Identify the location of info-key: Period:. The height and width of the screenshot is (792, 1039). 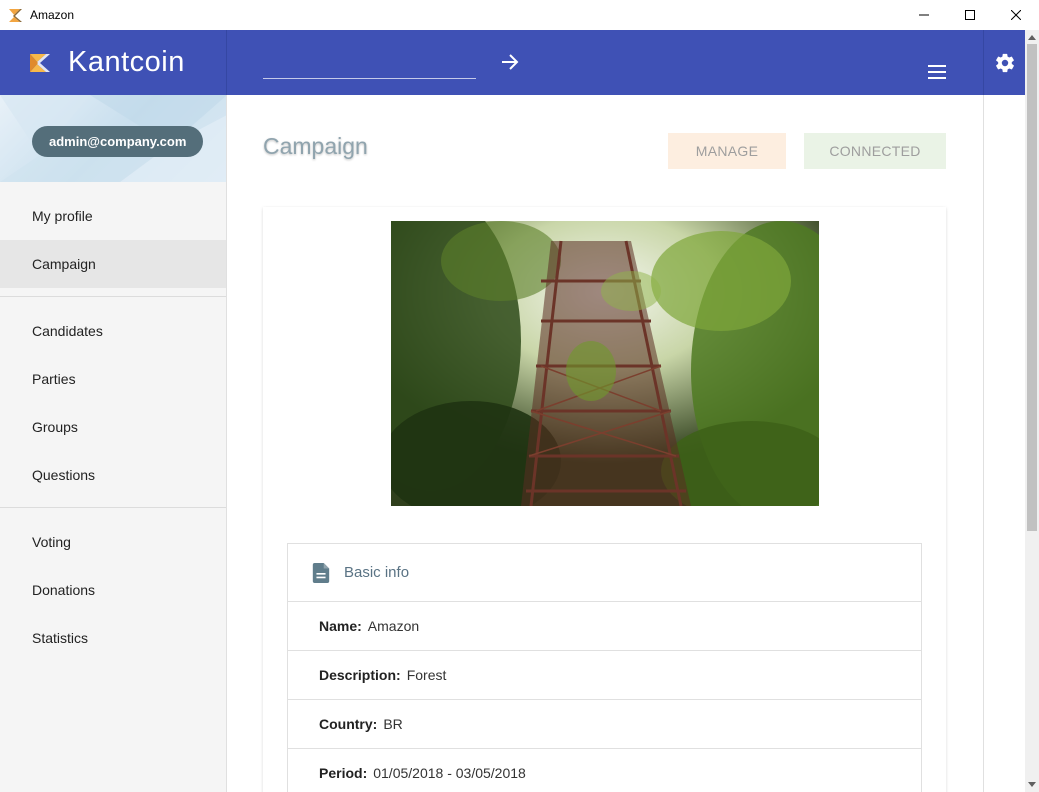
(343, 773).